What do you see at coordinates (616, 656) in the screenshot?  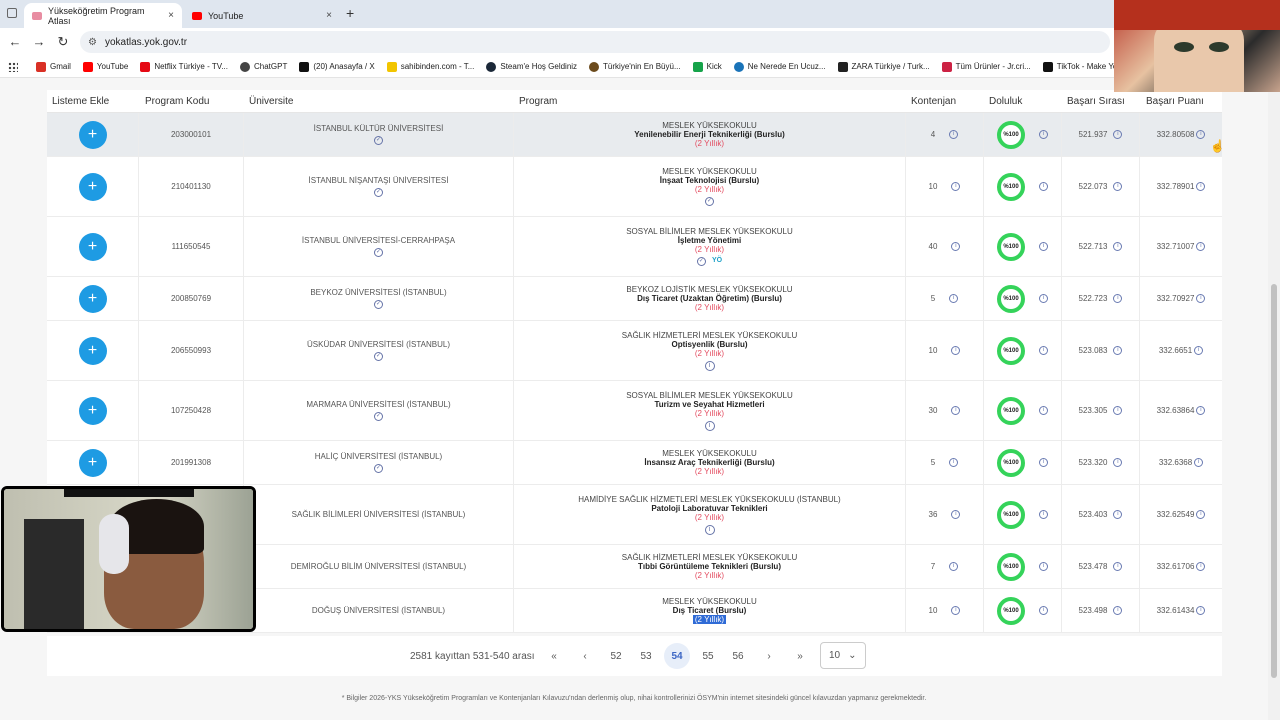 I see `page-52: 52` at bounding box center [616, 656].